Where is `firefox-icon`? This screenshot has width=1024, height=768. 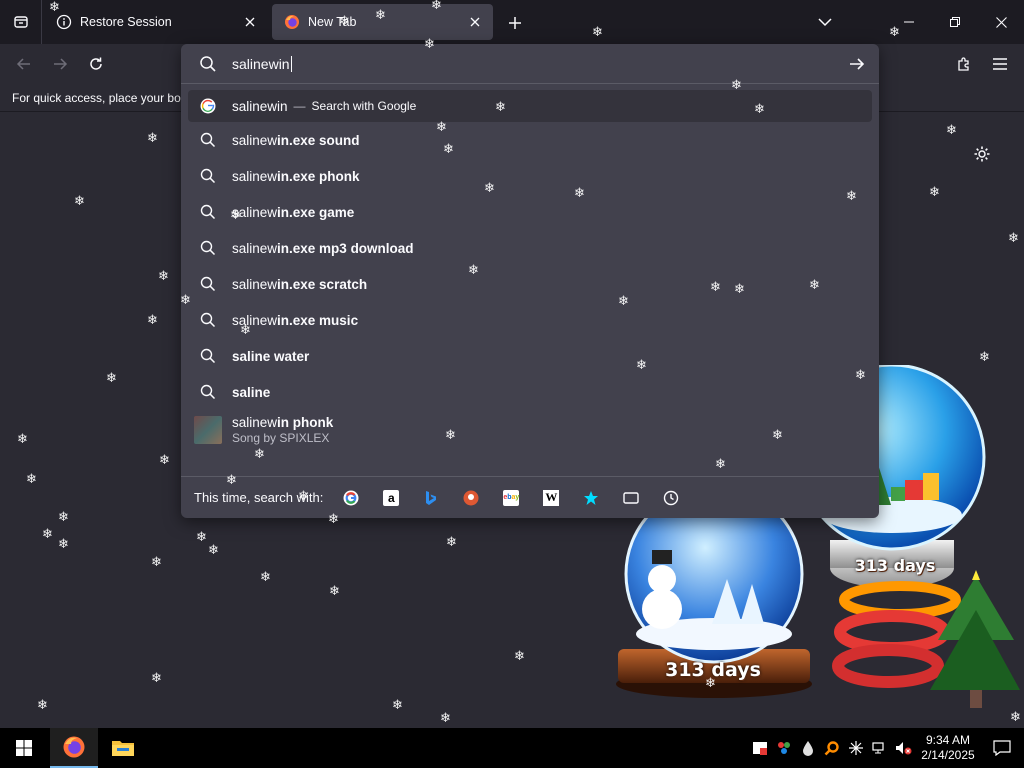 firefox-icon is located at coordinates (292, 22).